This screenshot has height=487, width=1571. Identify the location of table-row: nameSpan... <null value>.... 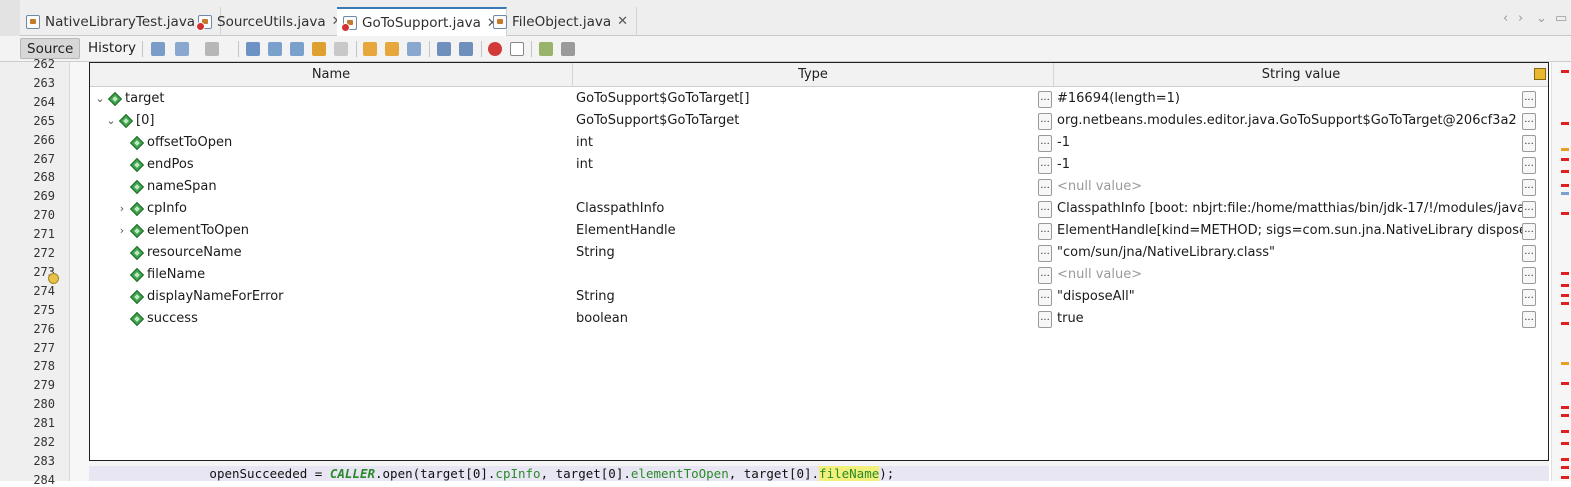
(819, 187).